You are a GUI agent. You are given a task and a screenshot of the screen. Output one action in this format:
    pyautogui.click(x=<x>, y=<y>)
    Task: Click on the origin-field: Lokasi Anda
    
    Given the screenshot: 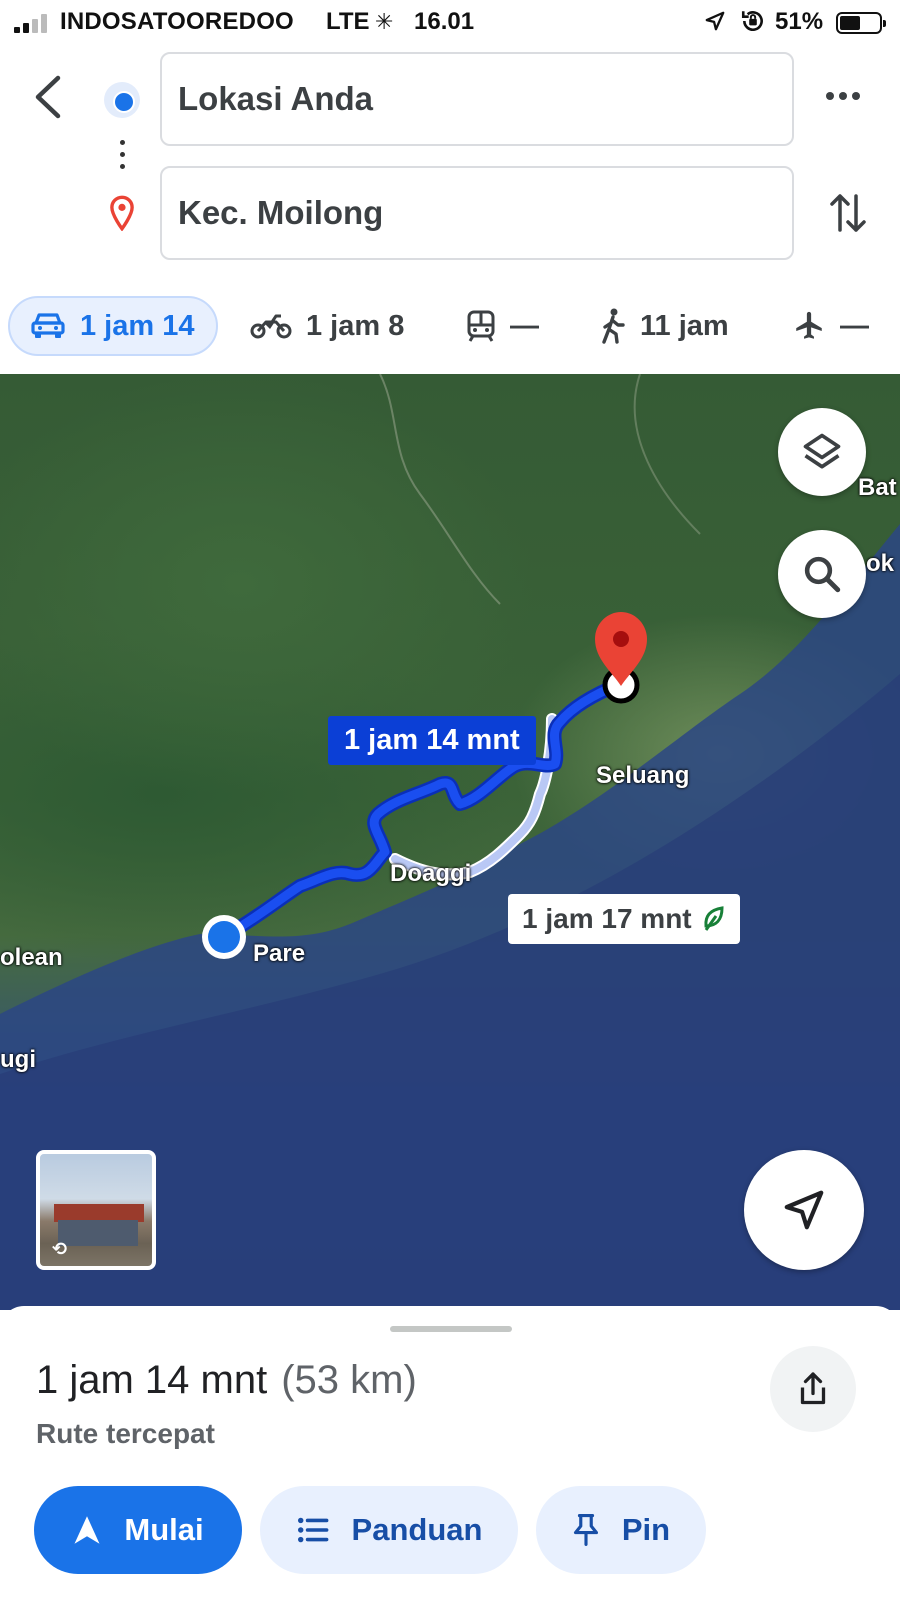 What is the action you would take?
    pyautogui.click(x=477, y=99)
    